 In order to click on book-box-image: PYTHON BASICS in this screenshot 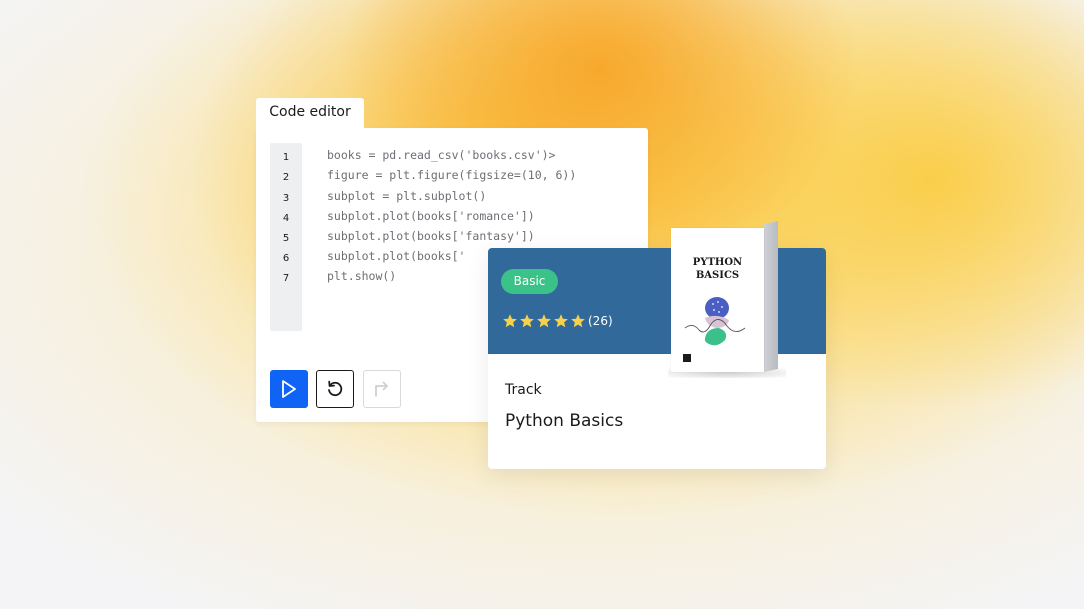, I will do `click(727, 299)`.